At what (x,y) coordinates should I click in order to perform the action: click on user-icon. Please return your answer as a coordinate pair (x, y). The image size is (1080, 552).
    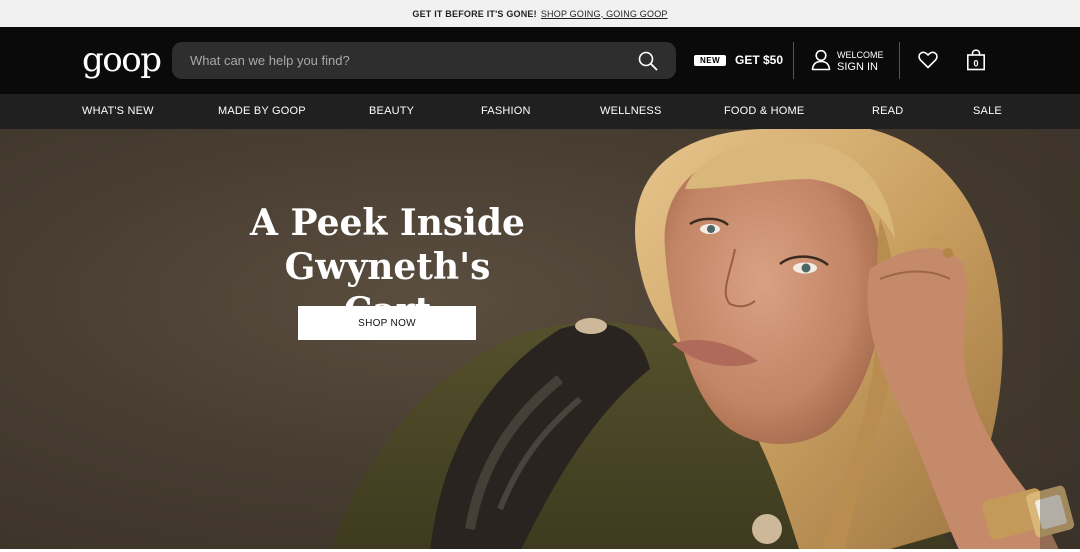
    Looking at the image, I should click on (821, 60).